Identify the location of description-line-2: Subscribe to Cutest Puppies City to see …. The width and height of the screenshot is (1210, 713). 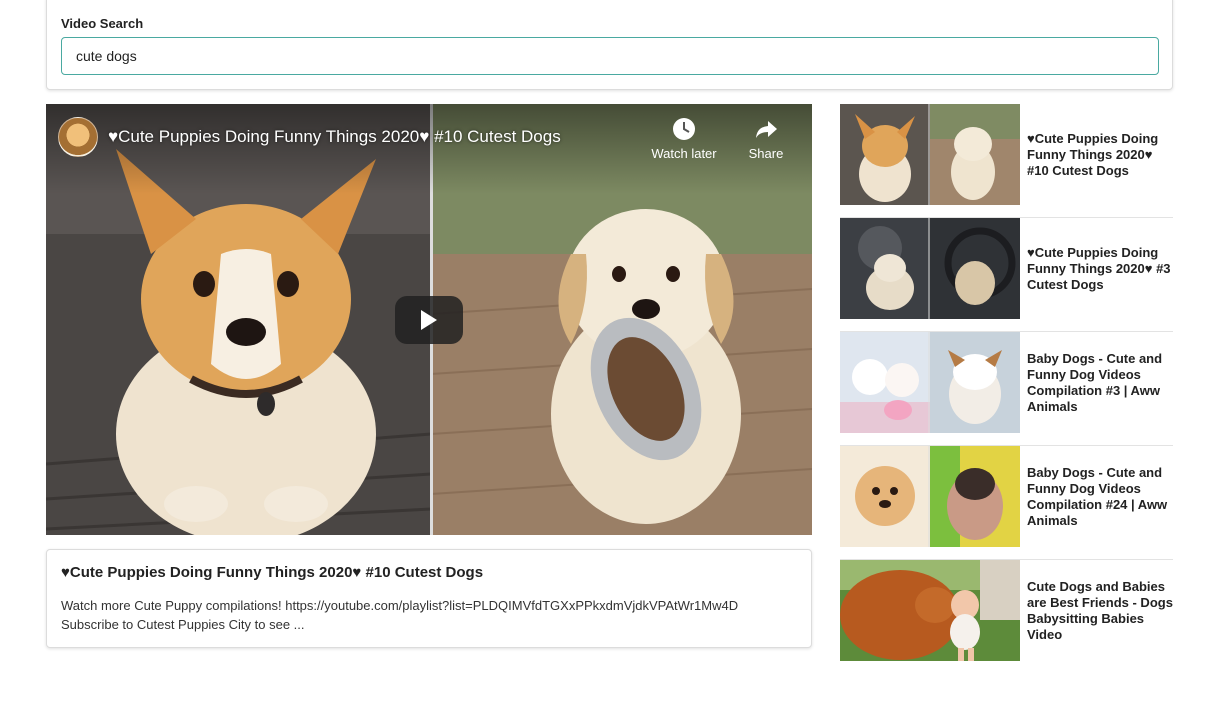
(183, 624).